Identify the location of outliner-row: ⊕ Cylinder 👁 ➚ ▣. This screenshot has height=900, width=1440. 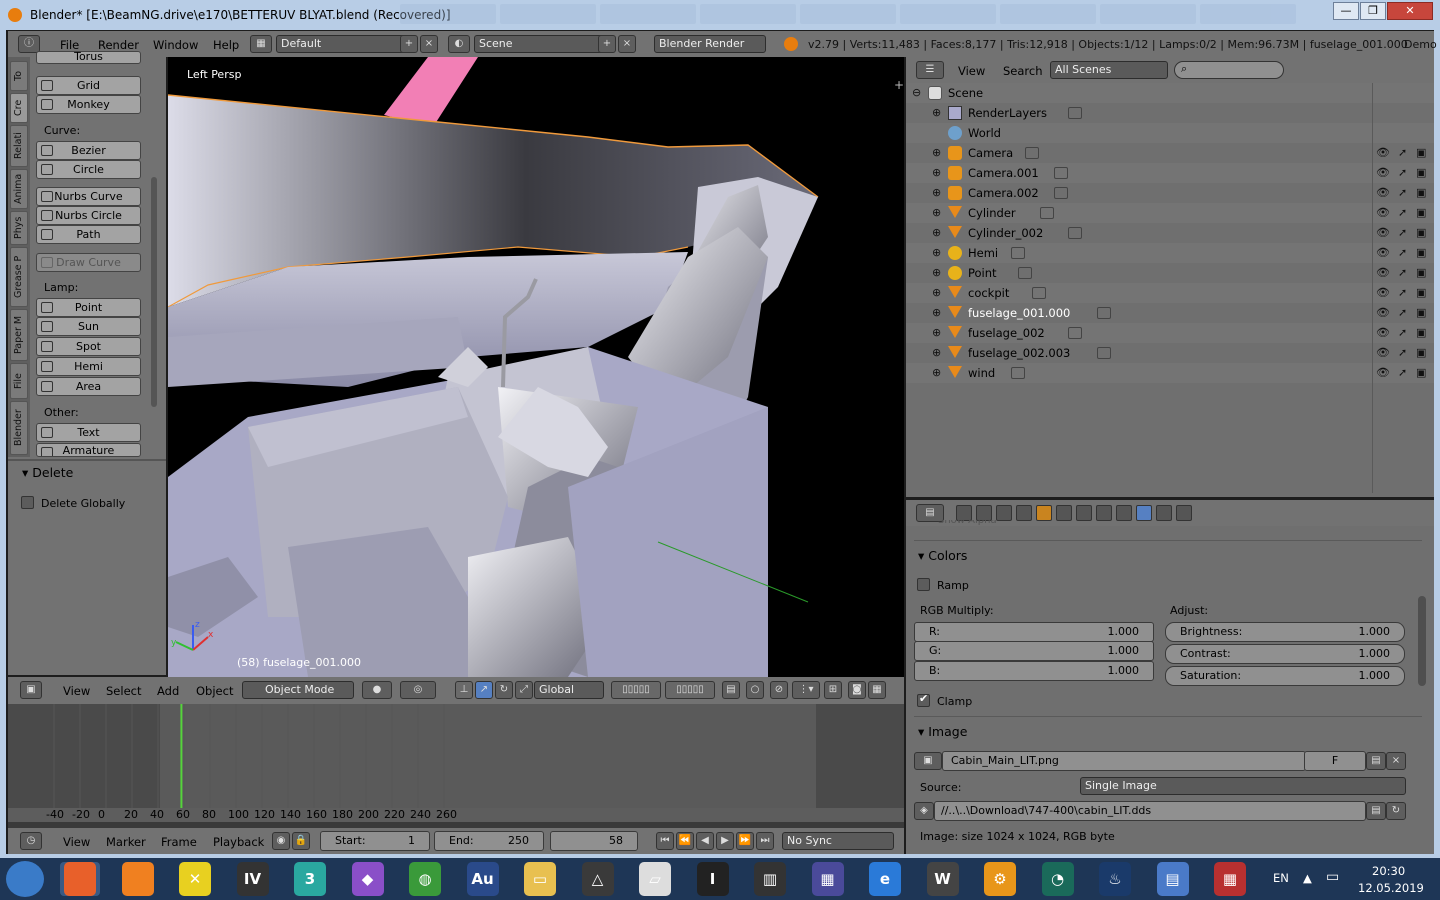
(1170, 213).